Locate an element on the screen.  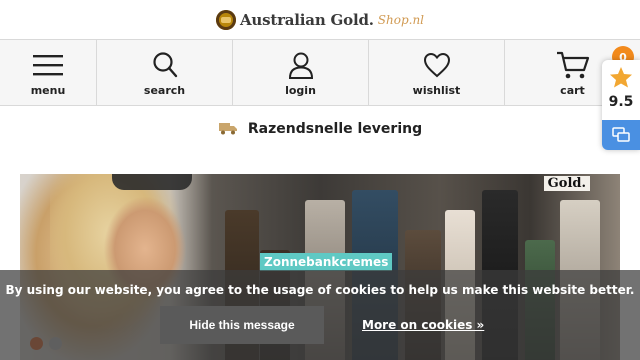
nav-menu-label: menu is located at coordinates (48, 90).